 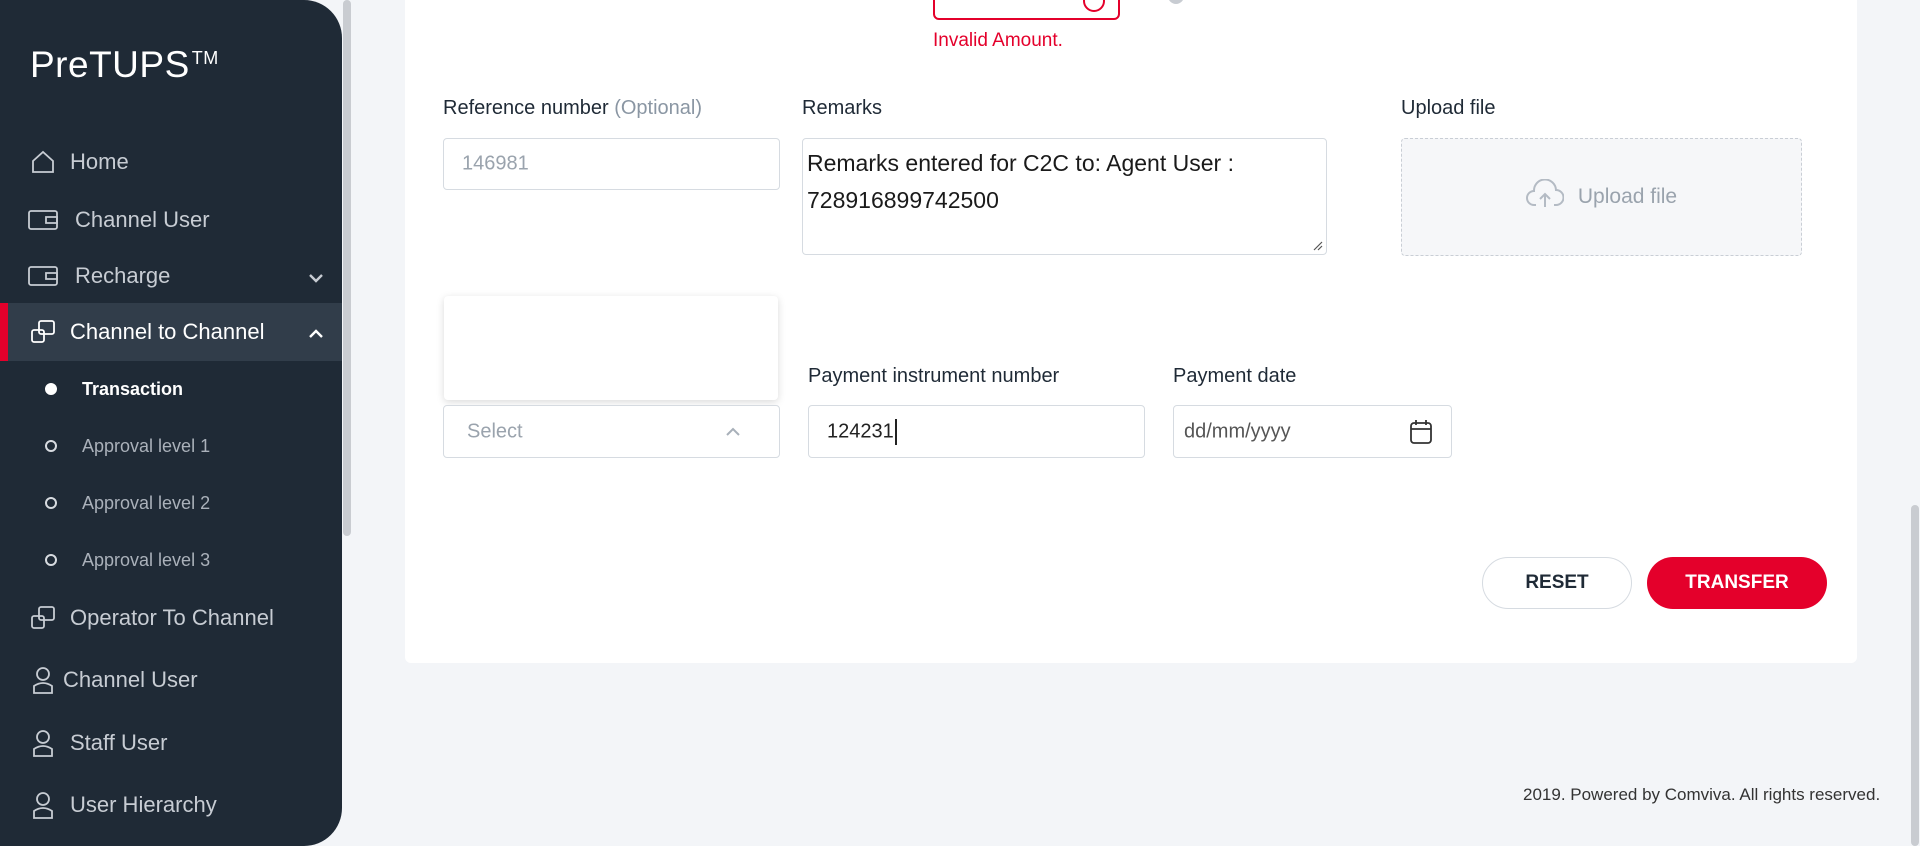 What do you see at coordinates (171, 389) in the screenshot?
I see `sidebar-subitem-transaction: Transaction` at bounding box center [171, 389].